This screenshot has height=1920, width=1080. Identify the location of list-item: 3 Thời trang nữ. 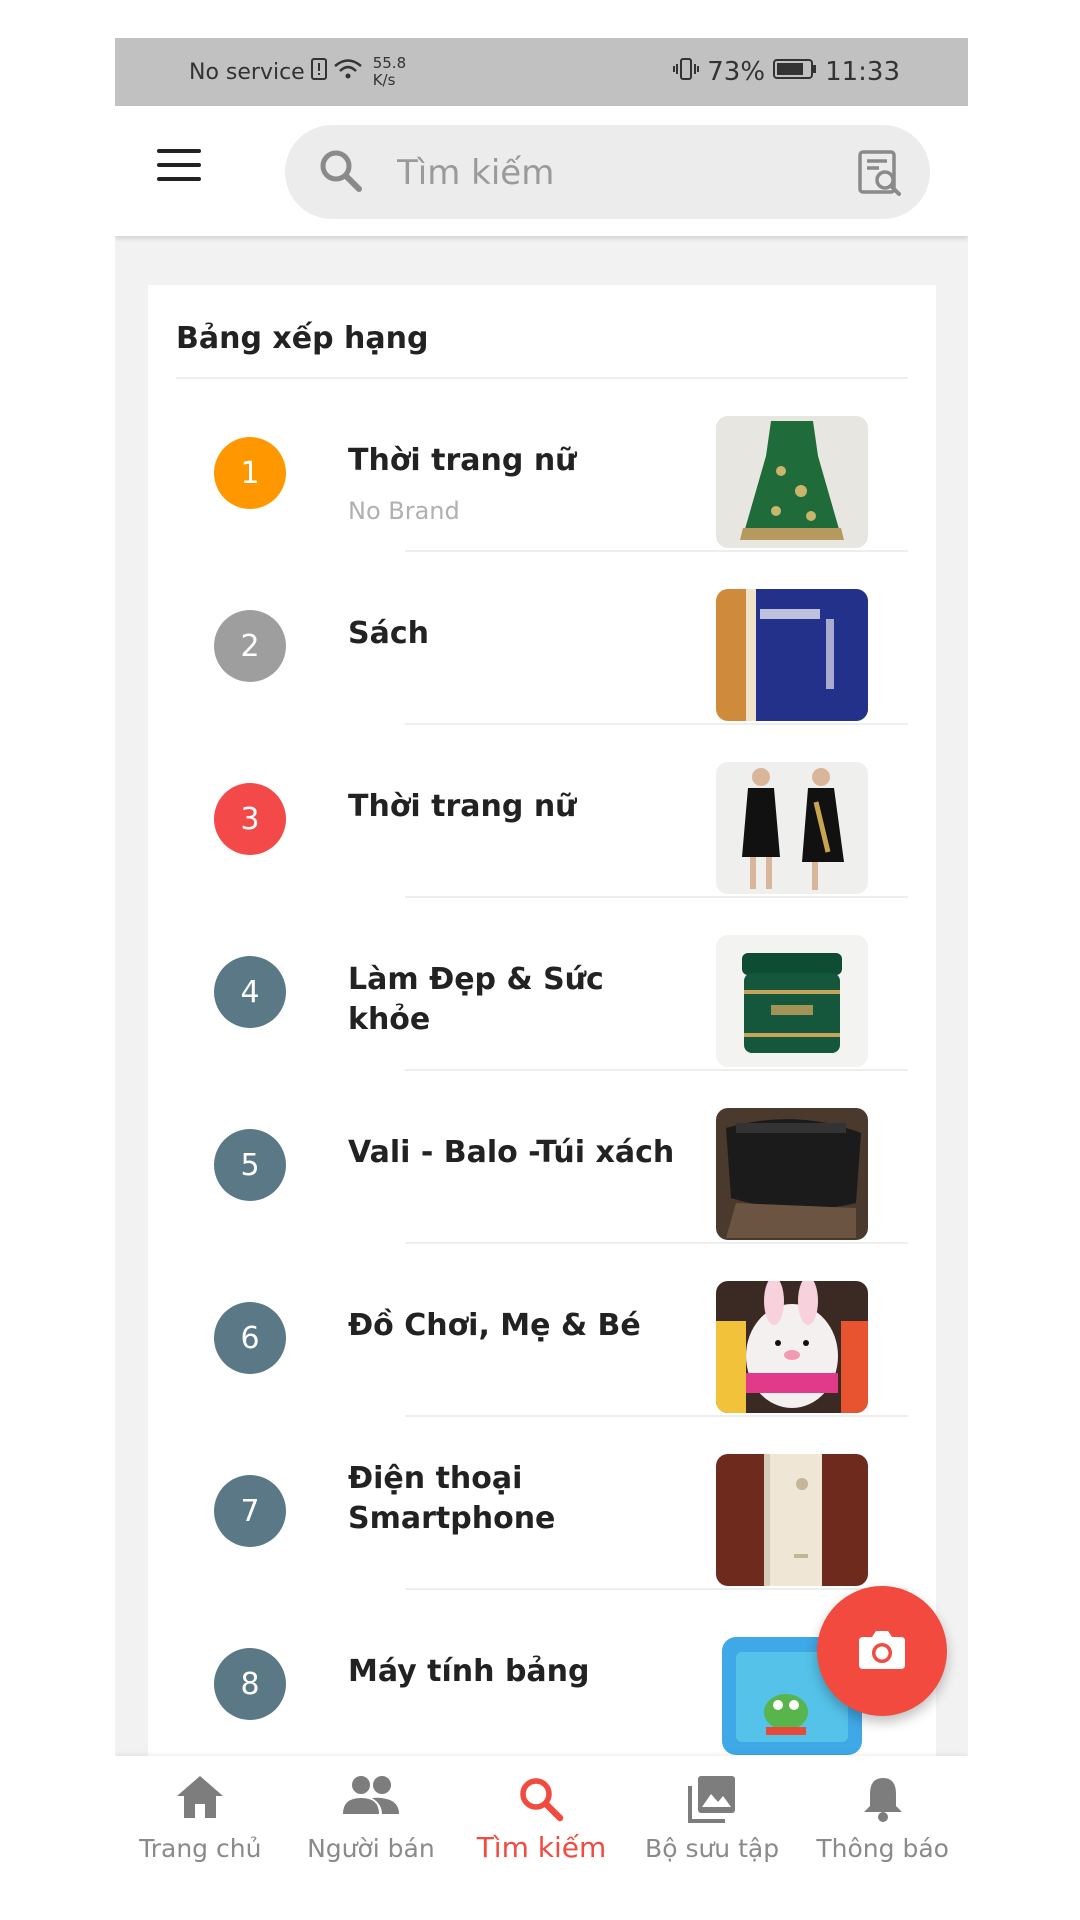
(542, 811).